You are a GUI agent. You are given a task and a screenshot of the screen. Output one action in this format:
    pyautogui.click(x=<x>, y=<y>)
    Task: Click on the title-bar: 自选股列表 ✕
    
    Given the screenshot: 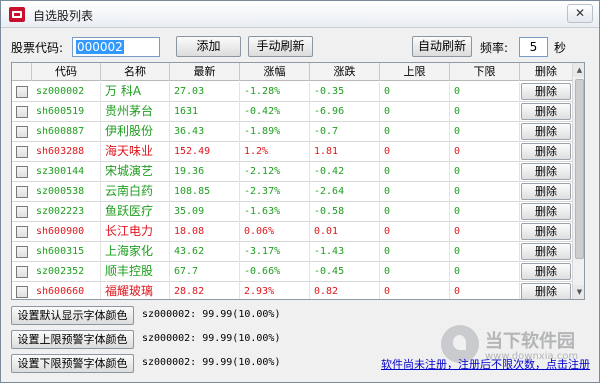 What is the action you would take?
    pyautogui.click(x=300, y=14)
    